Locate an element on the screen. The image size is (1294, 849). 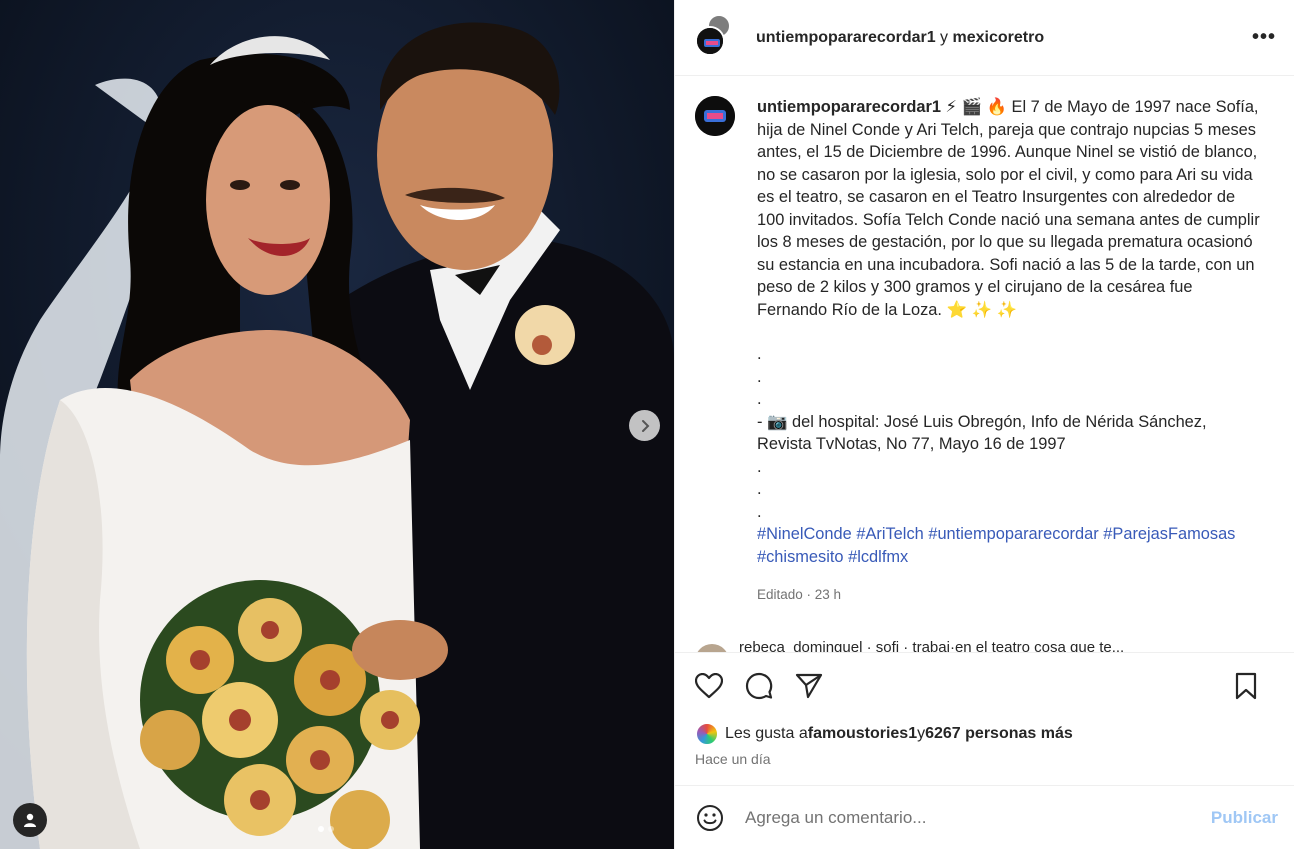
emoji-button is located at coordinates (710, 818).